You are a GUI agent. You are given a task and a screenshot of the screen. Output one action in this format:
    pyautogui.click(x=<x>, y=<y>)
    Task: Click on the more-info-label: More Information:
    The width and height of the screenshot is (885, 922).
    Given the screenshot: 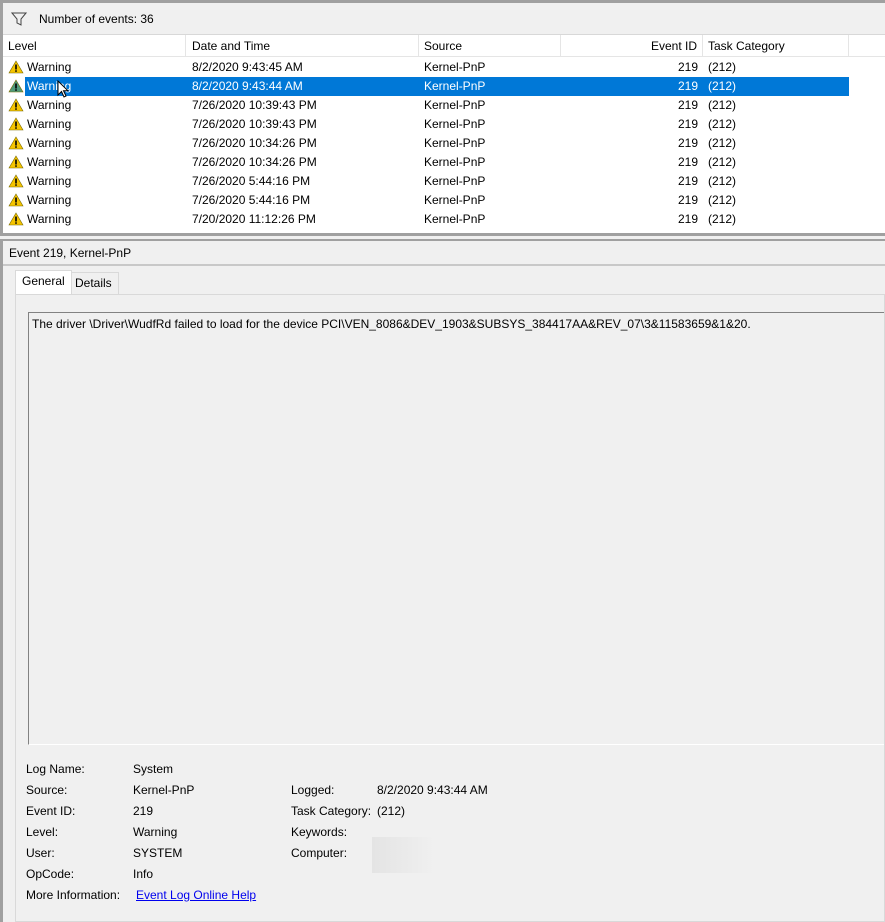 What is the action you would take?
    pyautogui.click(x=73, y=895)
    